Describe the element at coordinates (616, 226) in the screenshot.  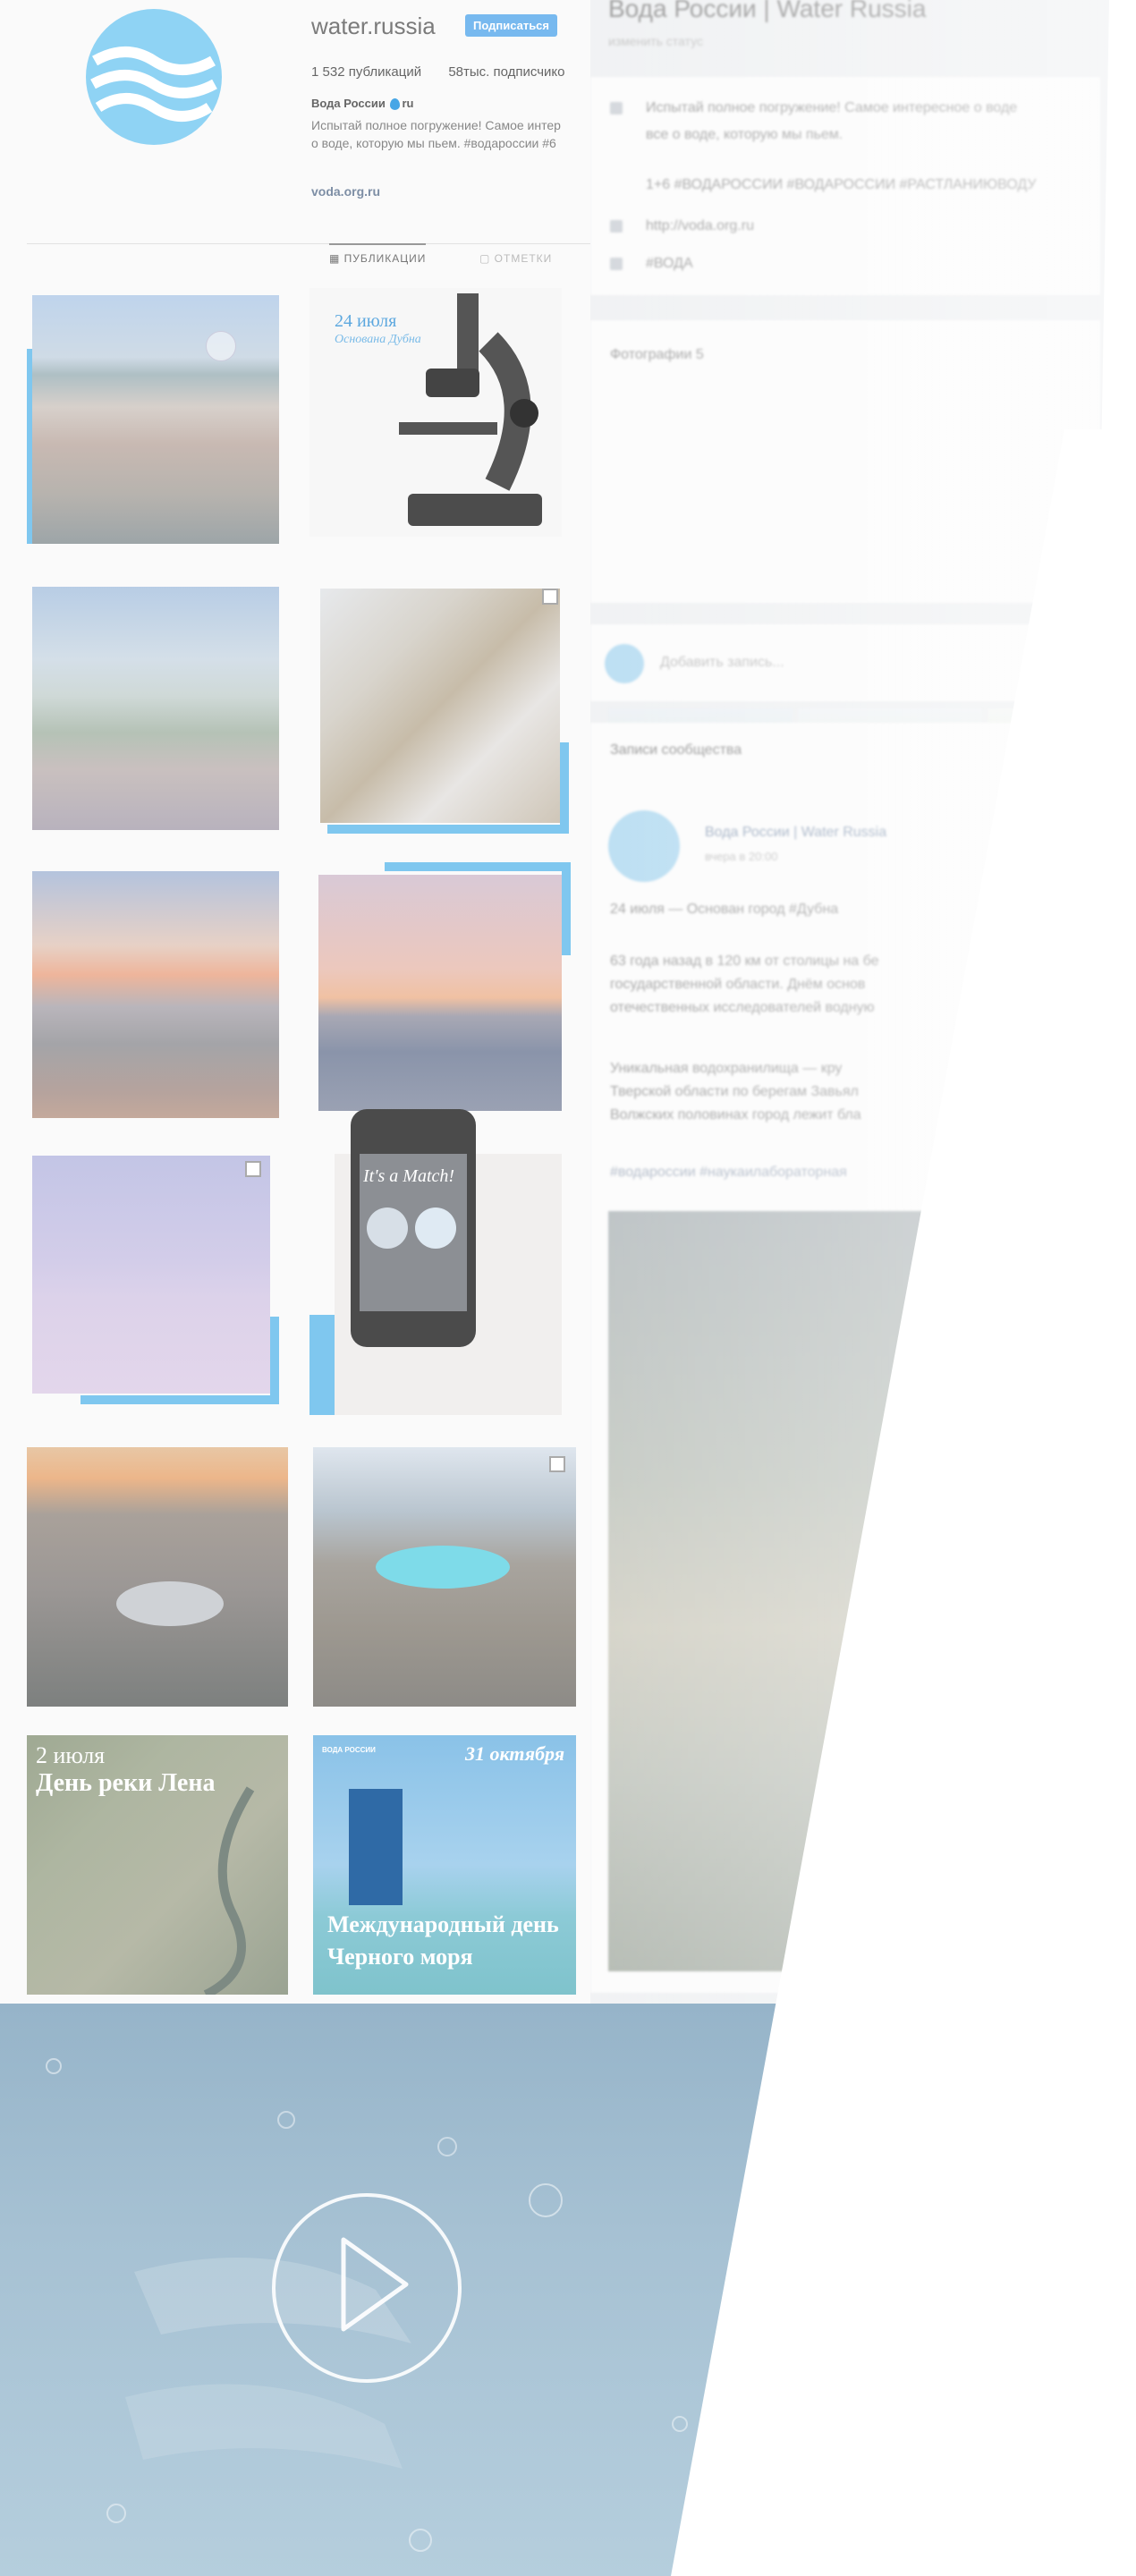
I see `link-icon` at that location.